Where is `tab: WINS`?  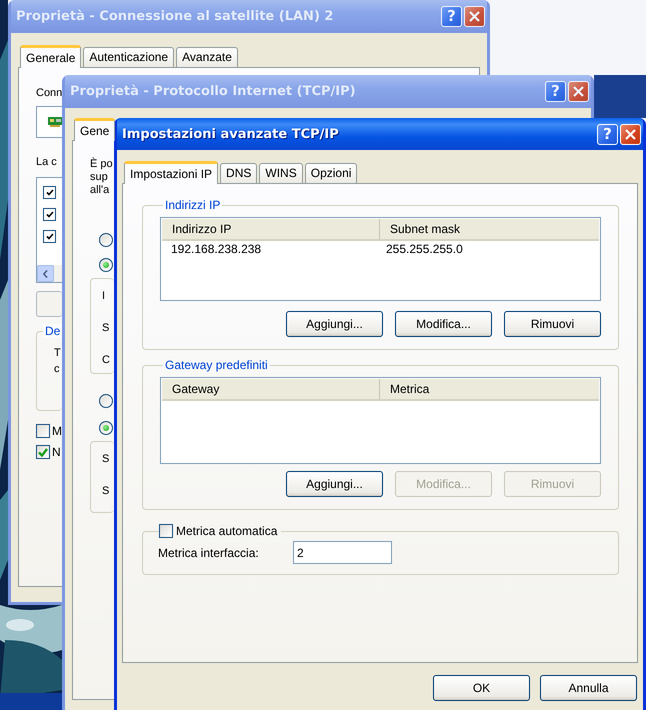 tab: WINS is located at coordinates (281, 173).